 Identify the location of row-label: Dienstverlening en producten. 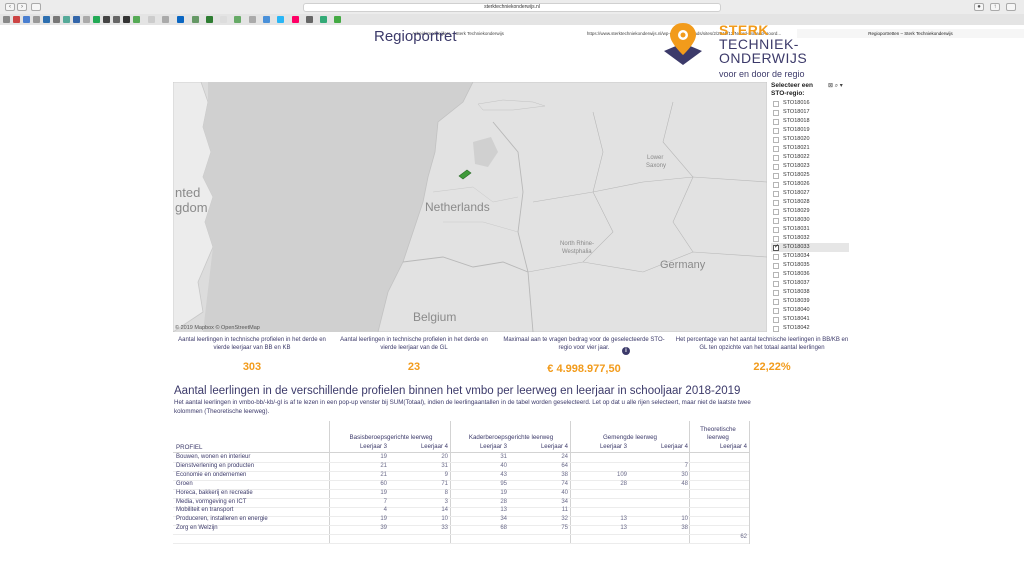
(215, 466).